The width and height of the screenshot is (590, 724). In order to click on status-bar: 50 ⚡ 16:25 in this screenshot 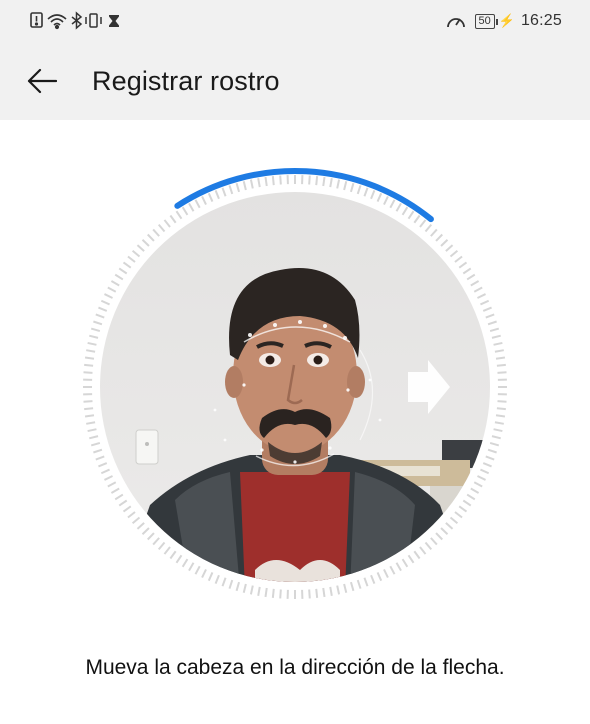, I will do `click(295, 21)`.